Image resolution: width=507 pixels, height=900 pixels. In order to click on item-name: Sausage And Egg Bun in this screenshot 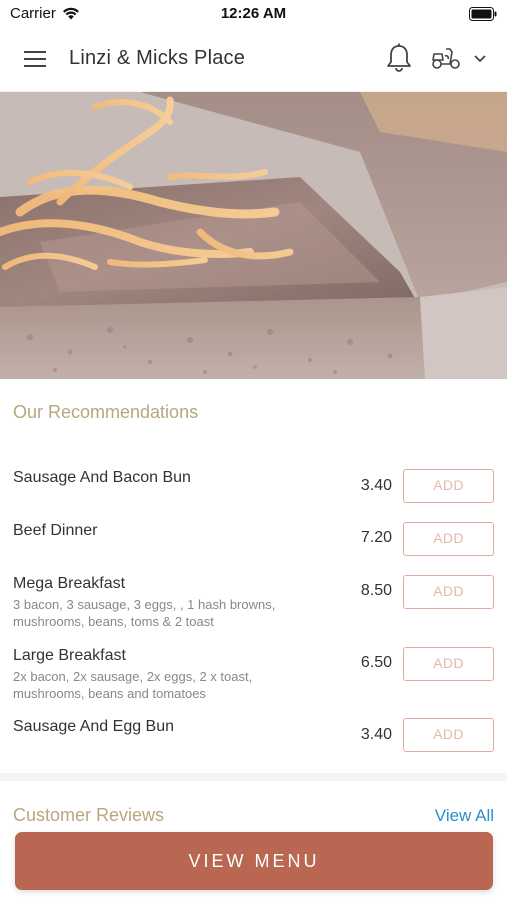, I will do `click(94, 726)`.